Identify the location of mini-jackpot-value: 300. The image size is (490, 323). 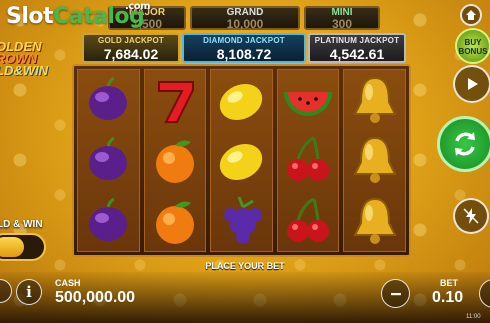
(342, 24).